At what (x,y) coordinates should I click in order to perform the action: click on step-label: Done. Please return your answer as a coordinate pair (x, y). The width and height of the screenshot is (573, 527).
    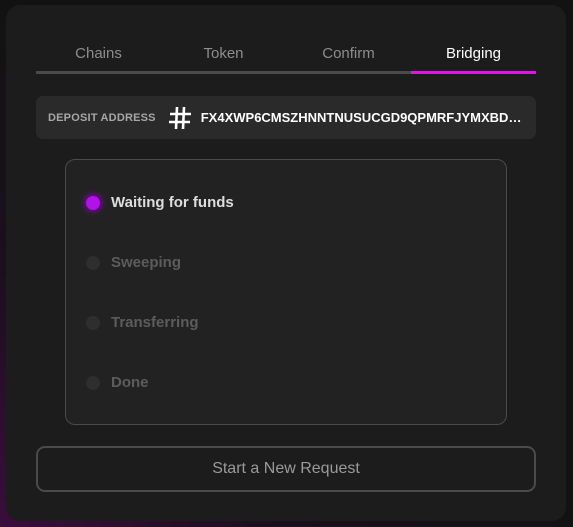
    Looking at the image, I should click on (130, 382).